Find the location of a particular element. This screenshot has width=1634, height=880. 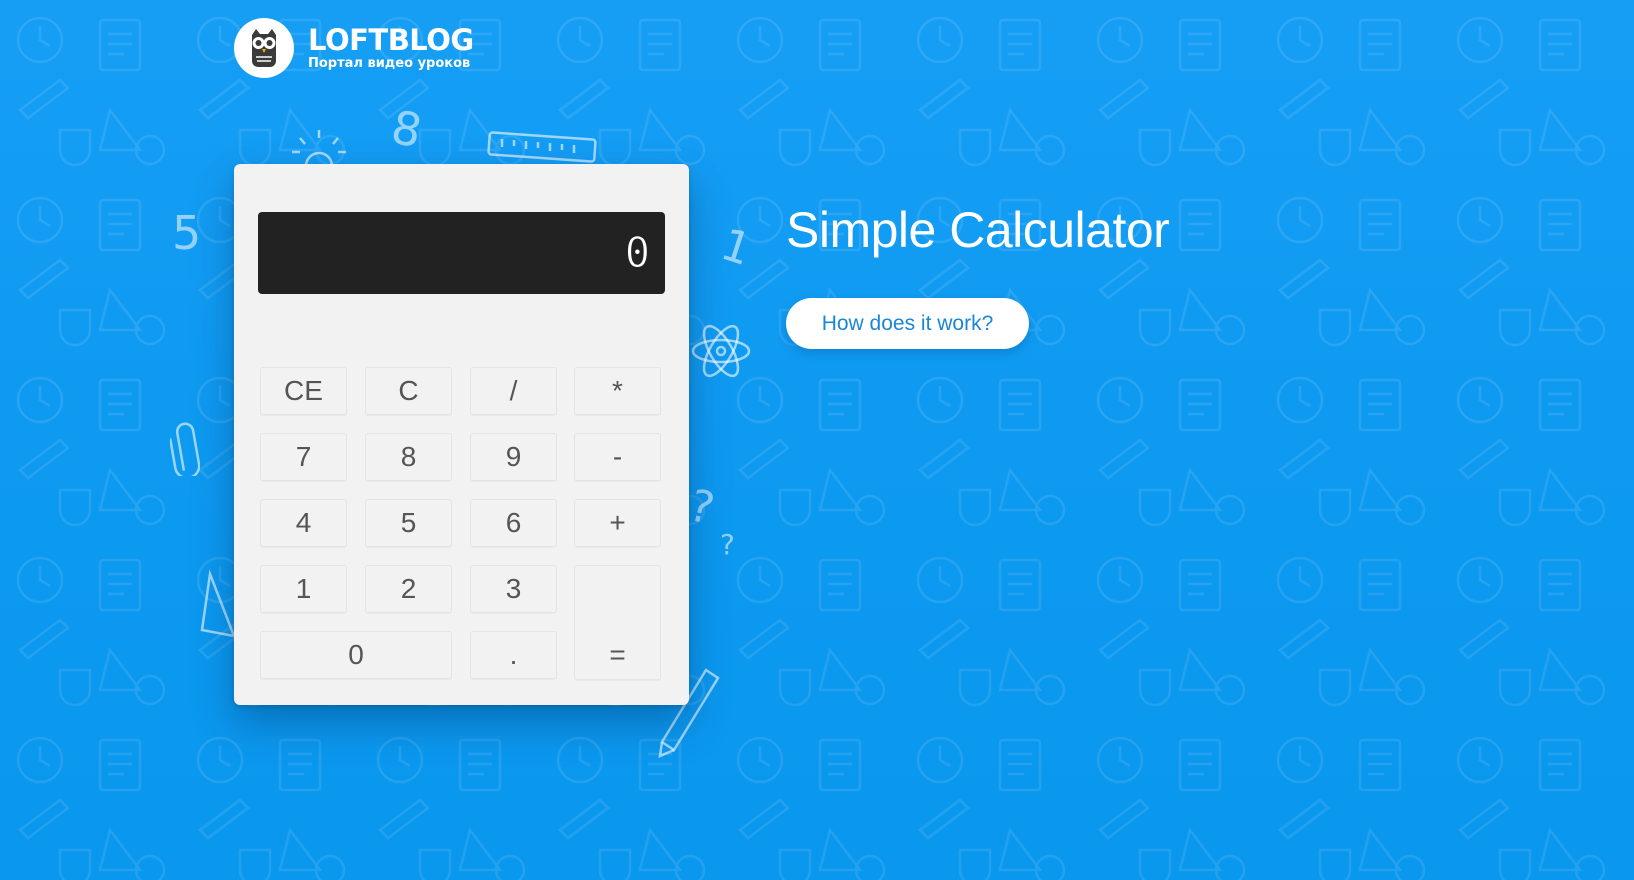

key-0: 0 is located at coordinates (356, 655).